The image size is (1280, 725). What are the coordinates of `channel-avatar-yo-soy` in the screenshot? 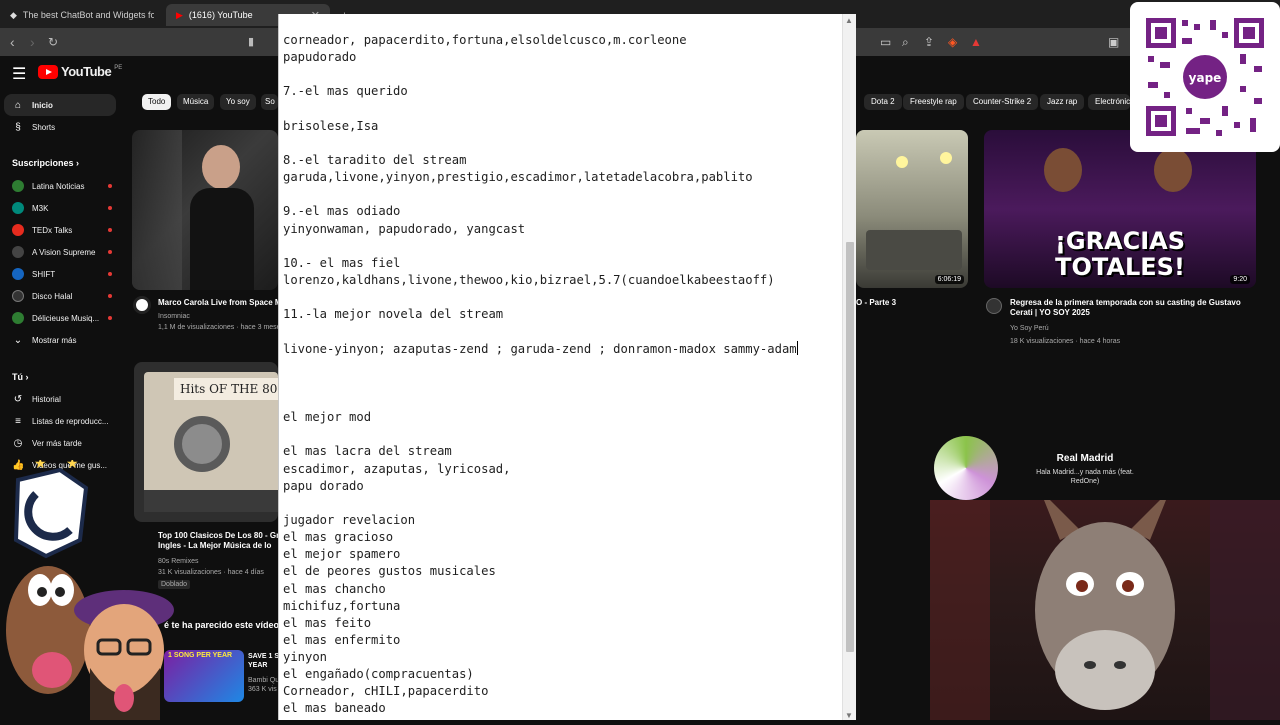 It's located at (994, 306).